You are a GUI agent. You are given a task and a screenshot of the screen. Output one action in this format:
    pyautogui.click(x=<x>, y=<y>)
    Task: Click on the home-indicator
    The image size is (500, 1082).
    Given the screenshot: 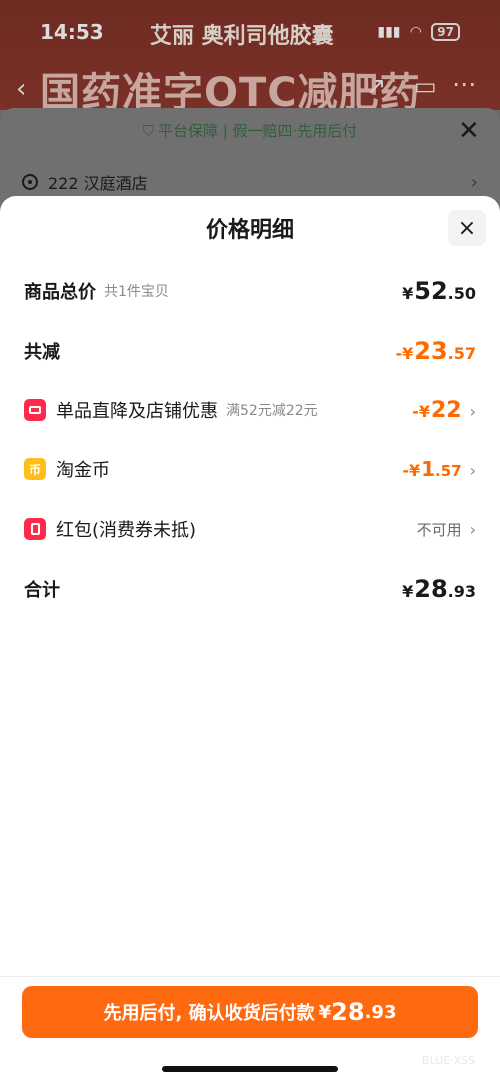 What is the action you would take?
    pyautogui.click(x=250, y=1069)
    